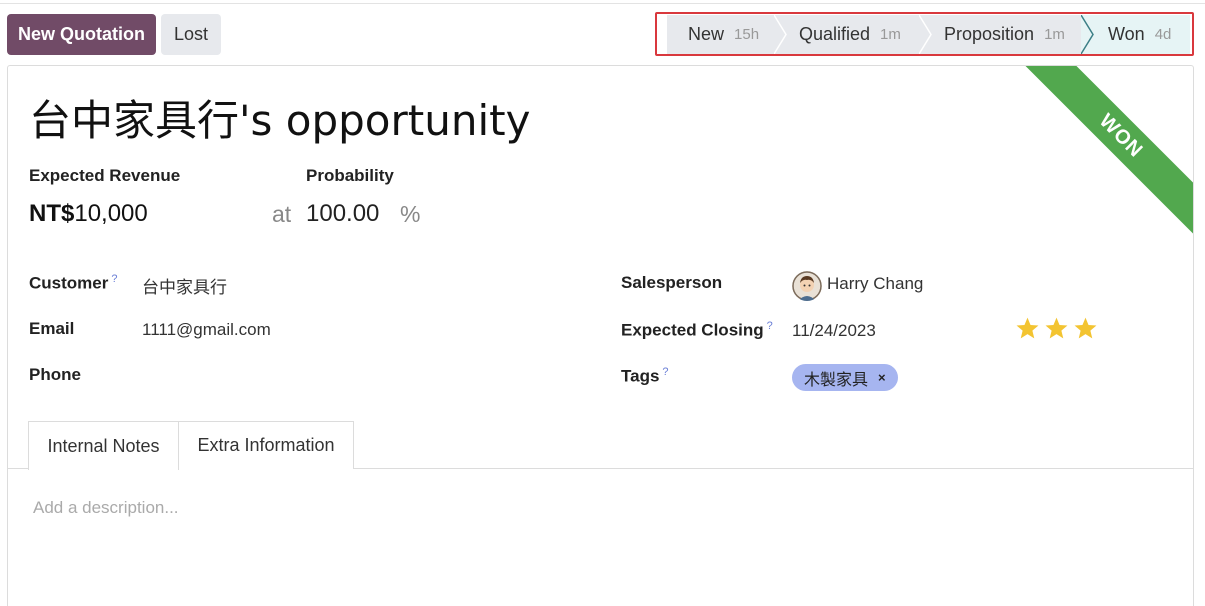 The width and height of the screenshot is (1205, 606). I want to click on stage-proposition: Proposition 1m, so click(1007, 34).